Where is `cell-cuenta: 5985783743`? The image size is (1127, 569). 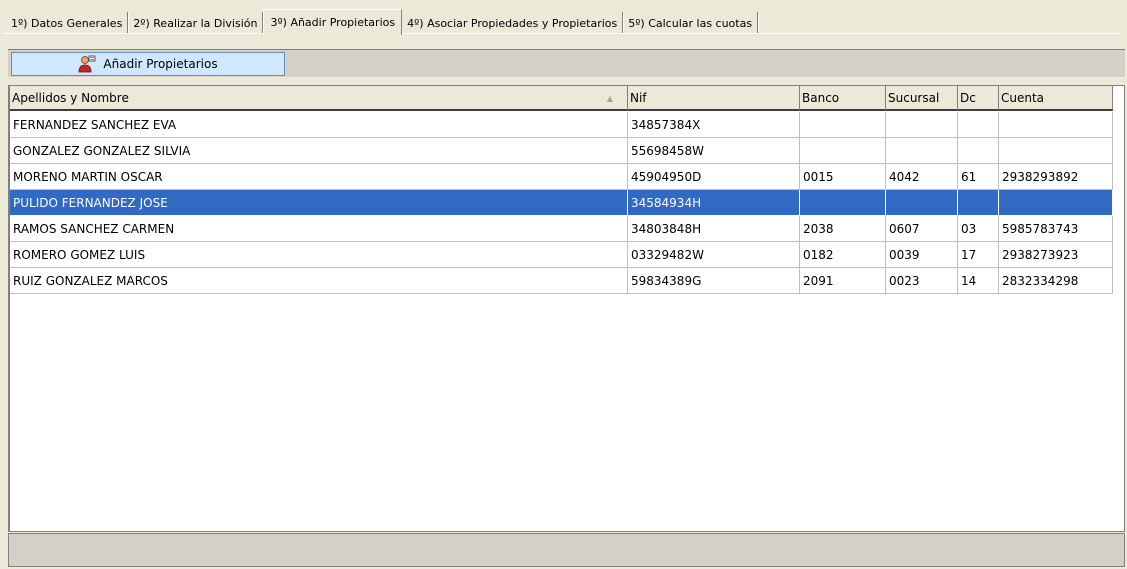
cell-cuenta: 5985783743 is located at coordinates (1056, 229).